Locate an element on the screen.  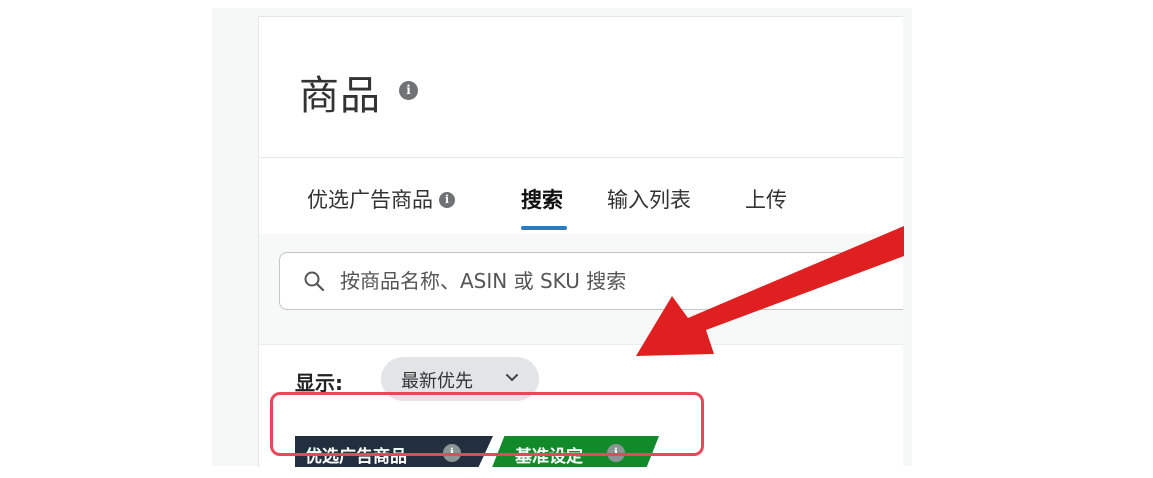
tab-featured-products: 优选广告商品 i is located at coordinates (381, 199).